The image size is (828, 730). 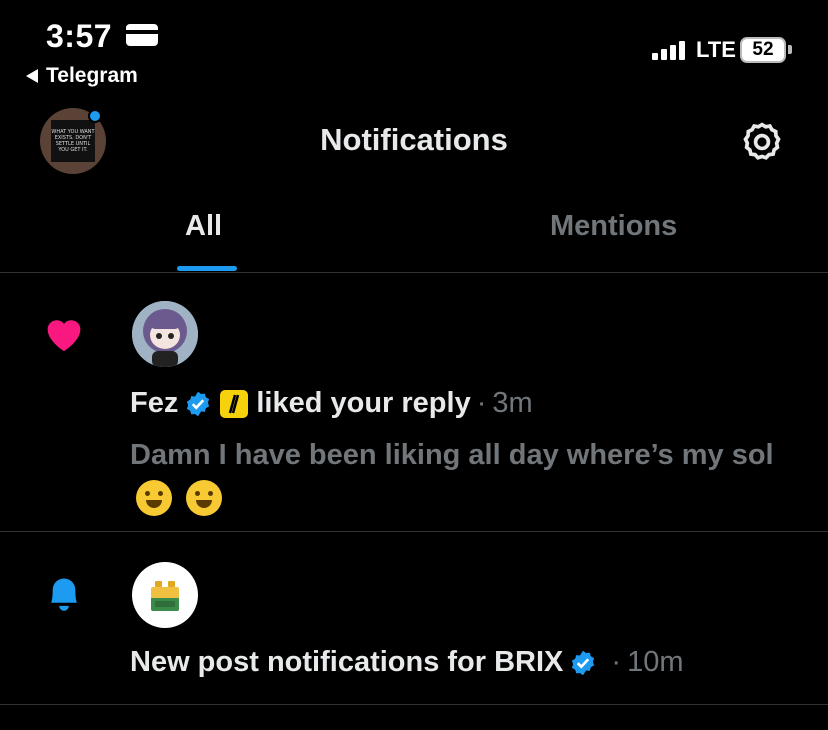 I want to click on like-notification-line: Fez liked your reply · 3m, so click(x=331, y=403).